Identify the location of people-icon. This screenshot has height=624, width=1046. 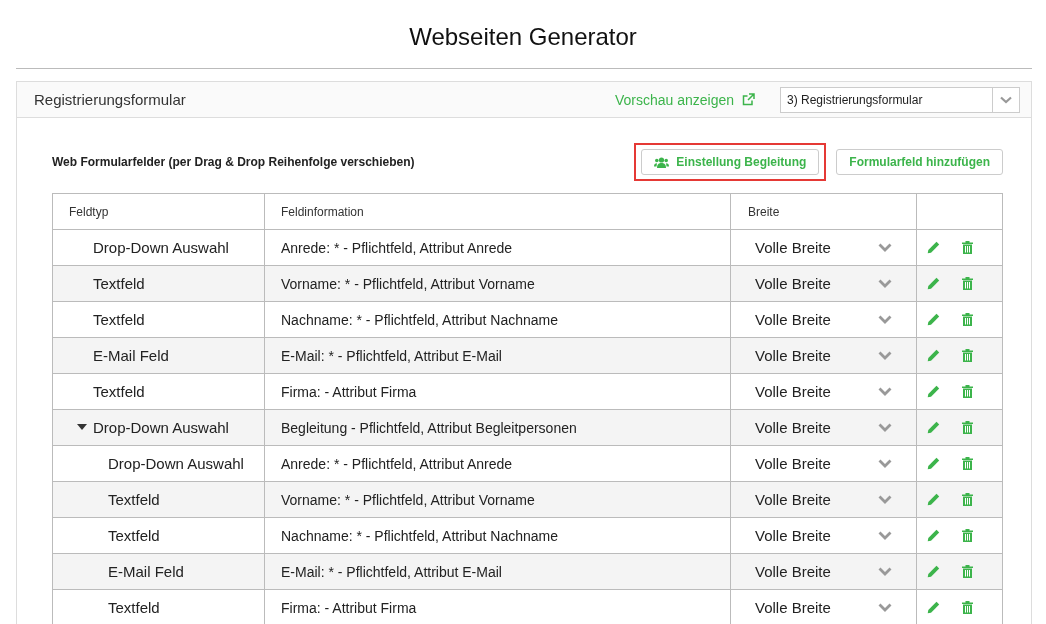
(662, 162).